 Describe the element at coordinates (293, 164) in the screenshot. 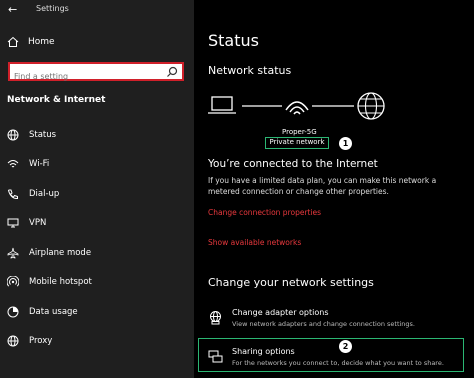

I see `connected-heading: You’re connected to the Internet` at that location.